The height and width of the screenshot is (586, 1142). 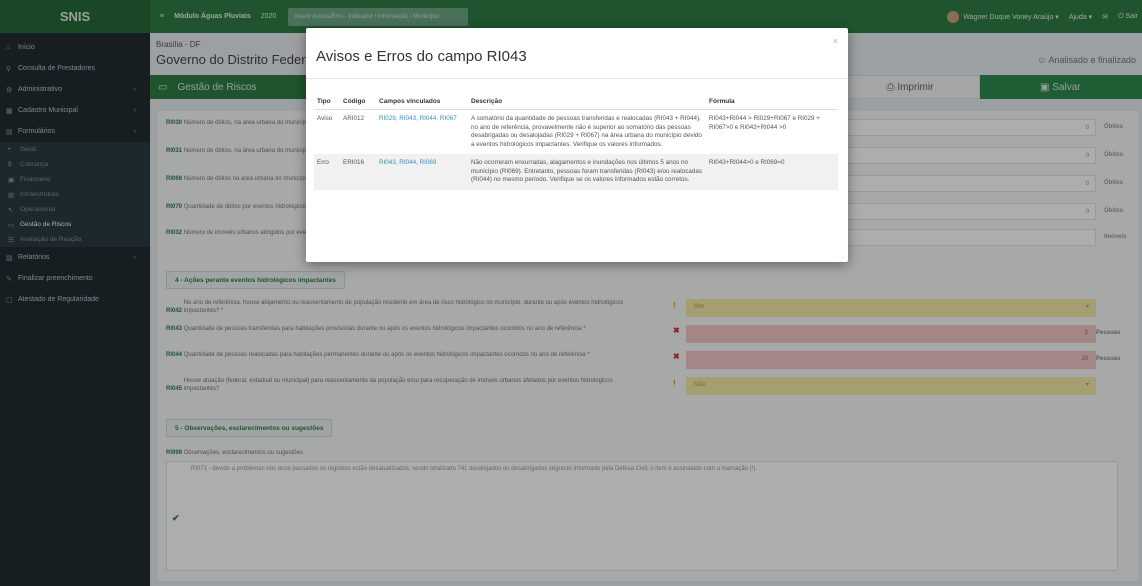 What do you see at coordinates (577, 78) in the screenshot?
I see `divider` at bounding box center [577, 78].